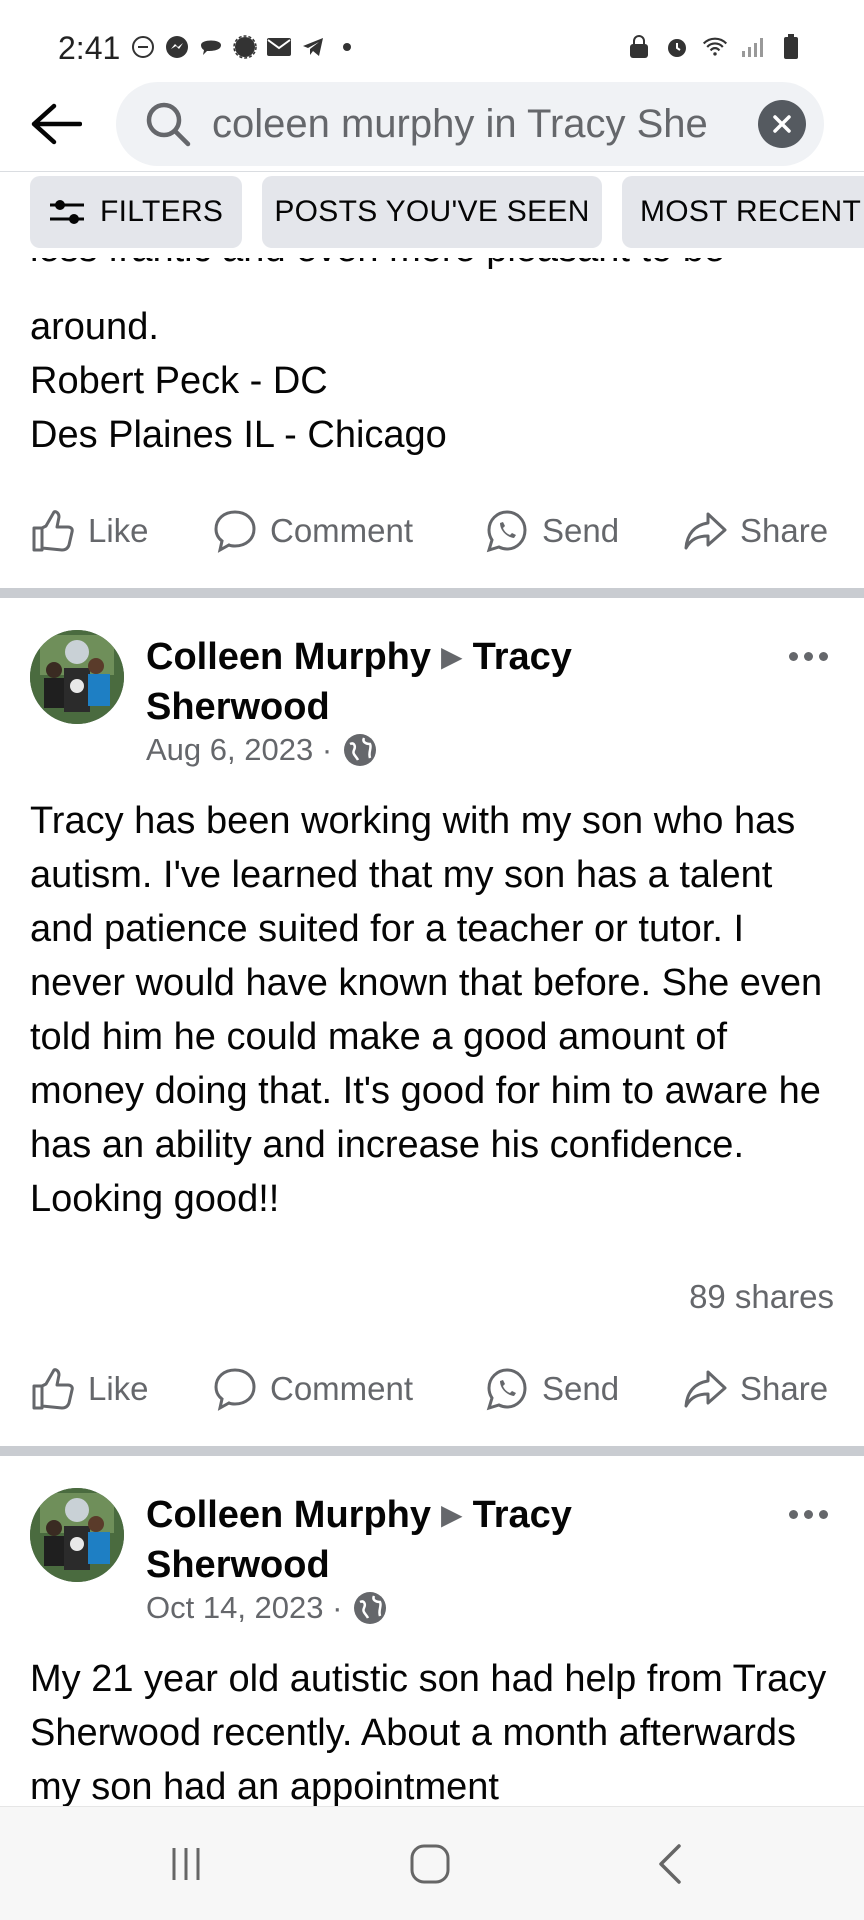 The image size is (864, 1920). What do you see at coordinates (162, 211) in the screenshot?
I see `filters-label: FILTERS` at bounding box center [162, 211].